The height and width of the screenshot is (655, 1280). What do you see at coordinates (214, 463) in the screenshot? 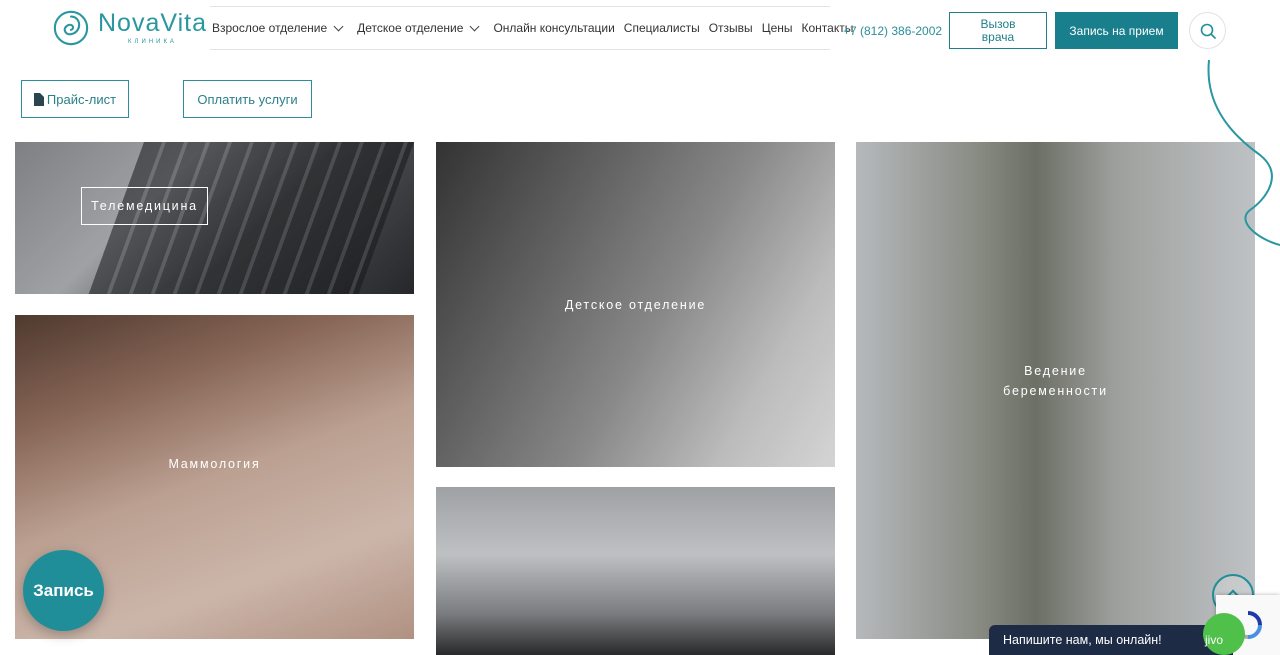
I see `tile-label-mammology: Маммология` at bounding box center [214, 463].